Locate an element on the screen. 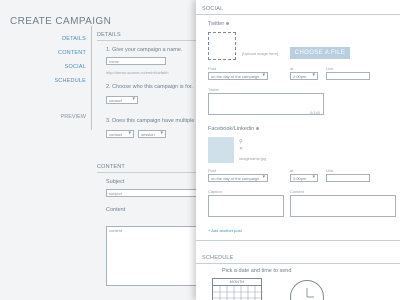  twitter-title: Twitter is located at coordinates (219, 24).